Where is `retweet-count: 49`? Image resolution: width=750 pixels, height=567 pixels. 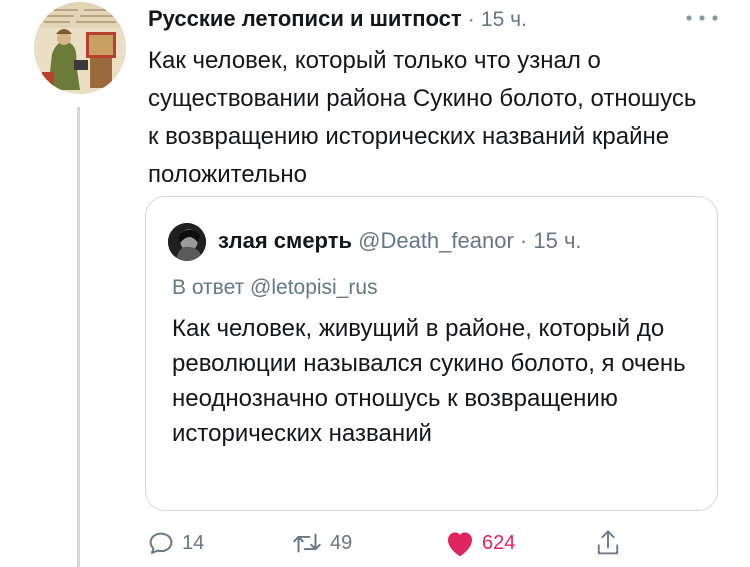
retweet-count: 49 is located at coordinates (341, 542).